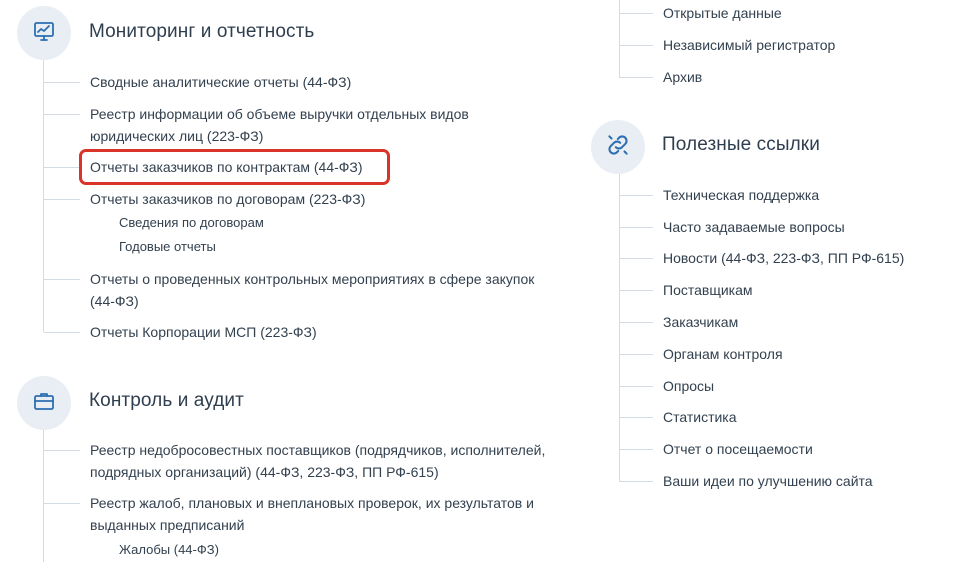 This screenshot has width=961, height=562. Describe the element at coordinates (167, 247) in the screenshot. I see `sublink-annual-reports: Годовые отчеты` at that location.